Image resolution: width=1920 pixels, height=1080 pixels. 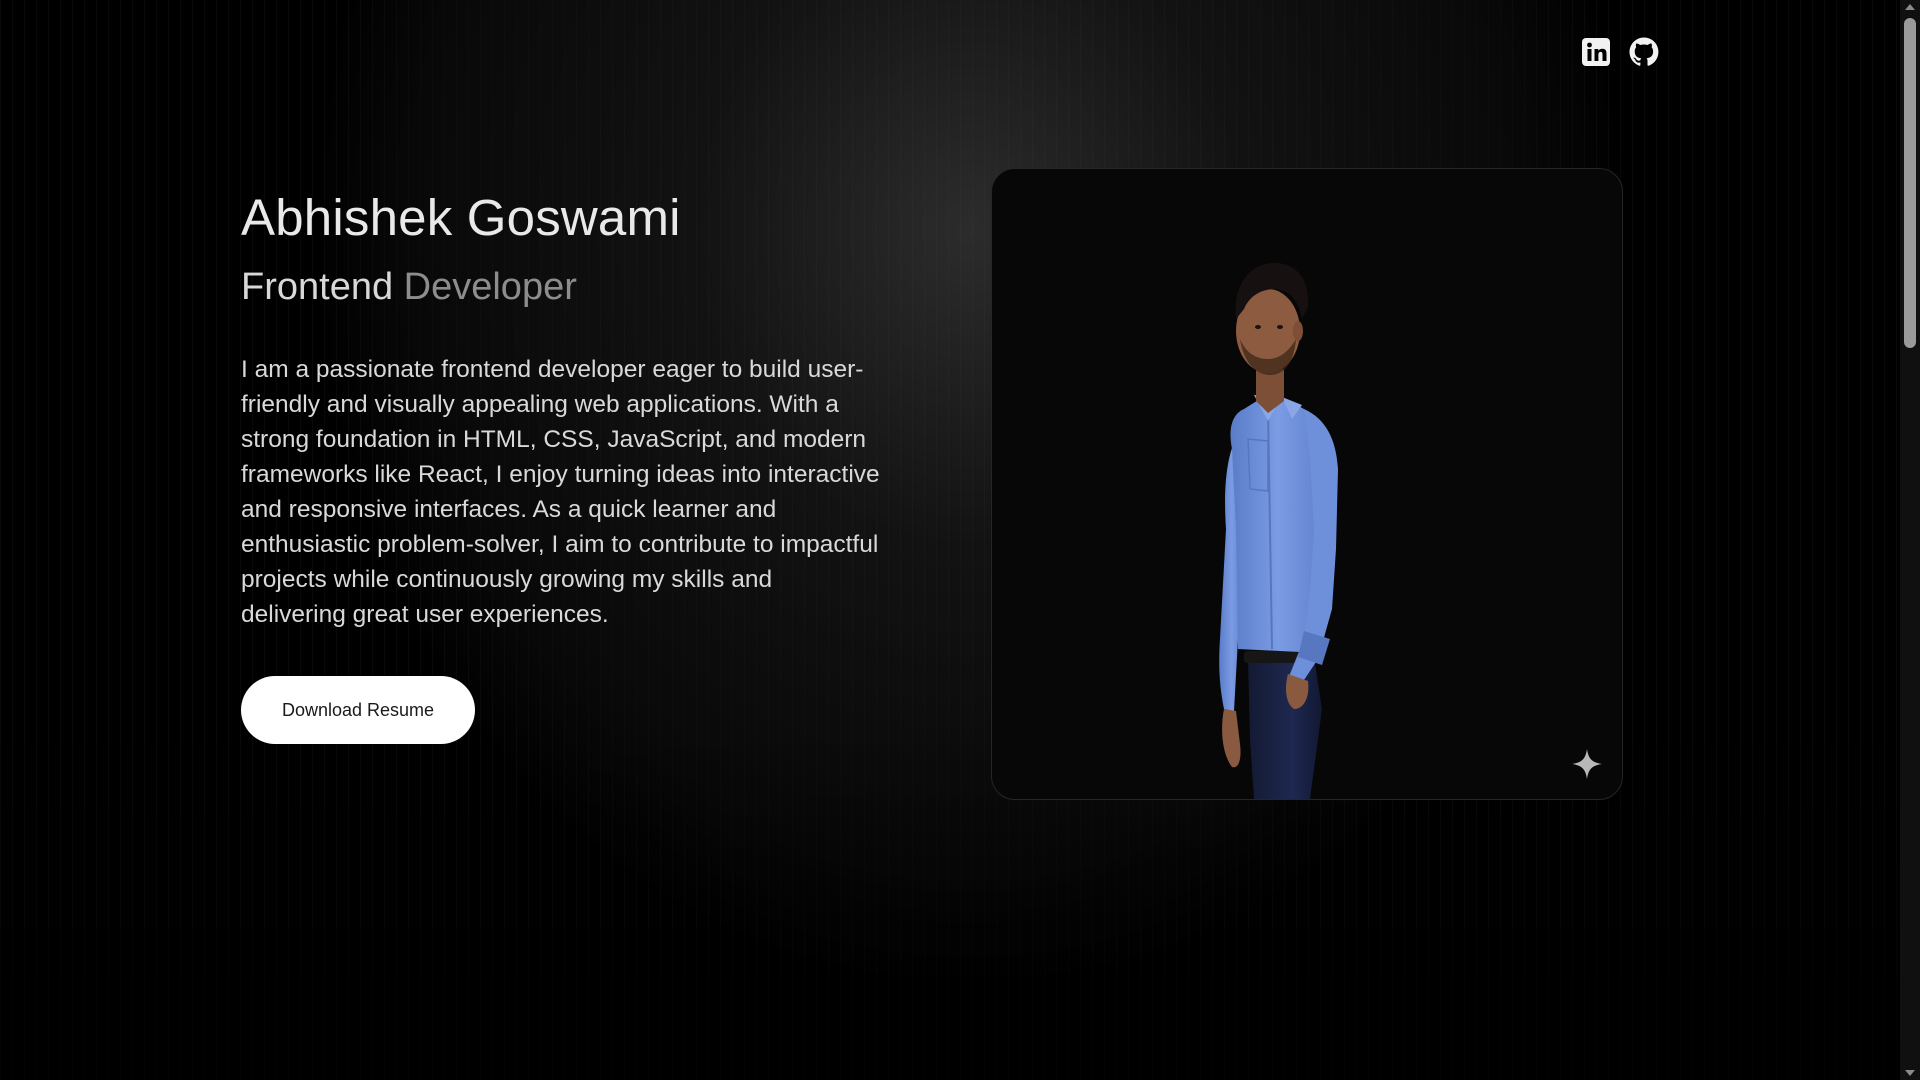 I want to click on github-link, so click(x=1644, y=52).